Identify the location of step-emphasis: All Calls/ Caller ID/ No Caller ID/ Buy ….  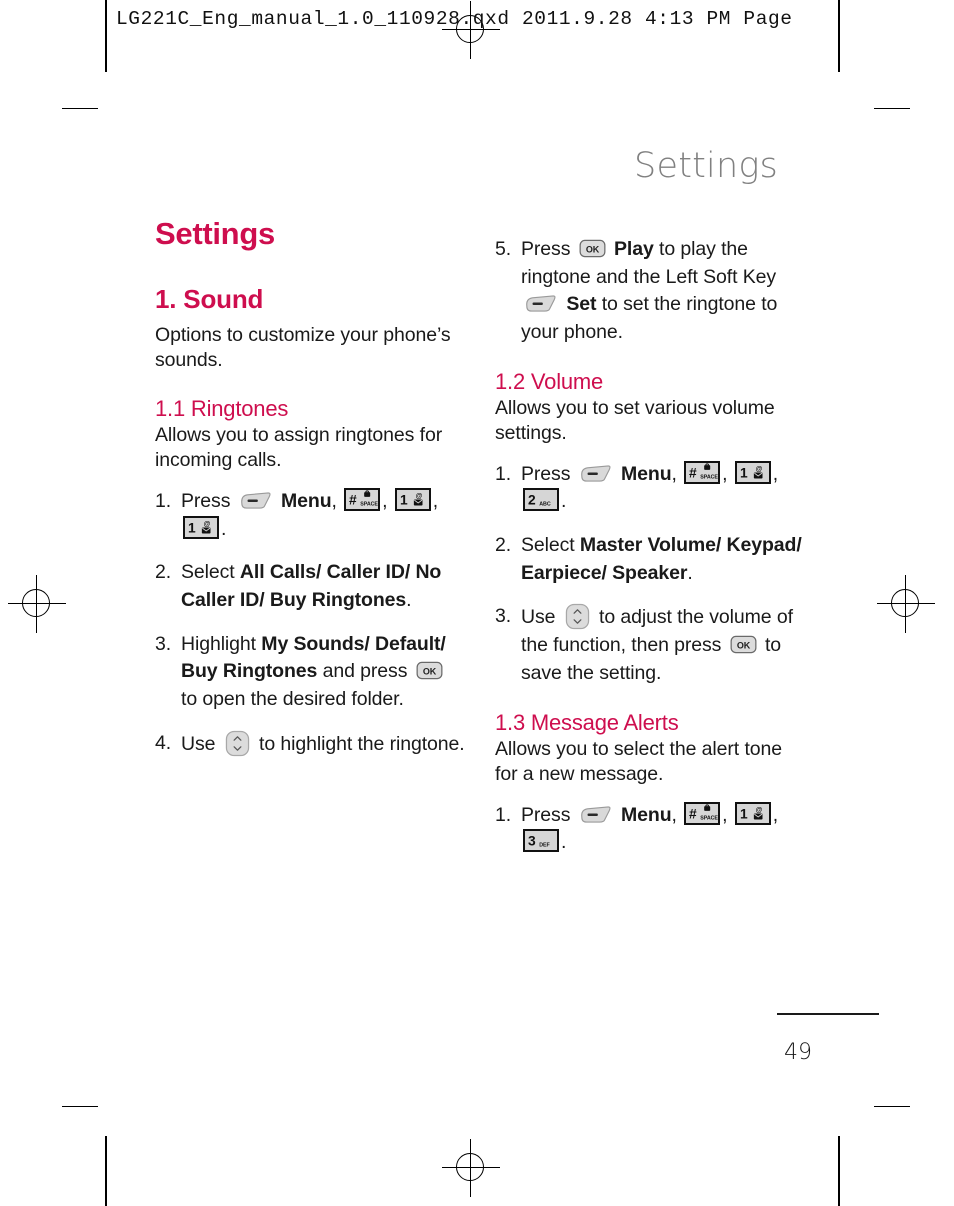
(311, 586).